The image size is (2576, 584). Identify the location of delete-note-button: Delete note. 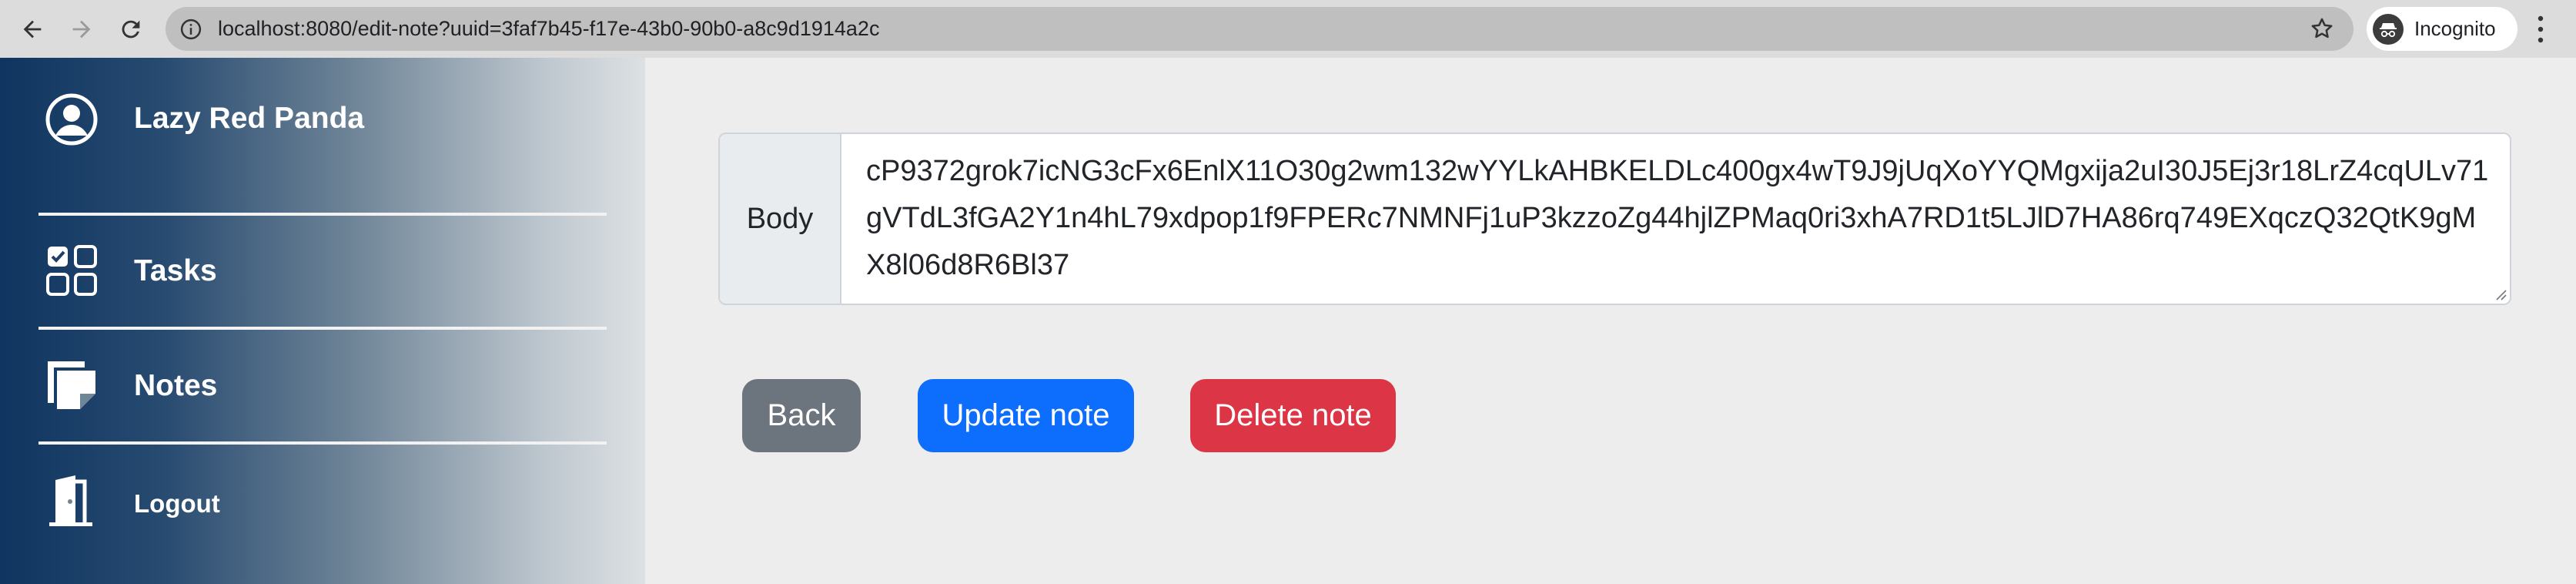
(1293, 415).